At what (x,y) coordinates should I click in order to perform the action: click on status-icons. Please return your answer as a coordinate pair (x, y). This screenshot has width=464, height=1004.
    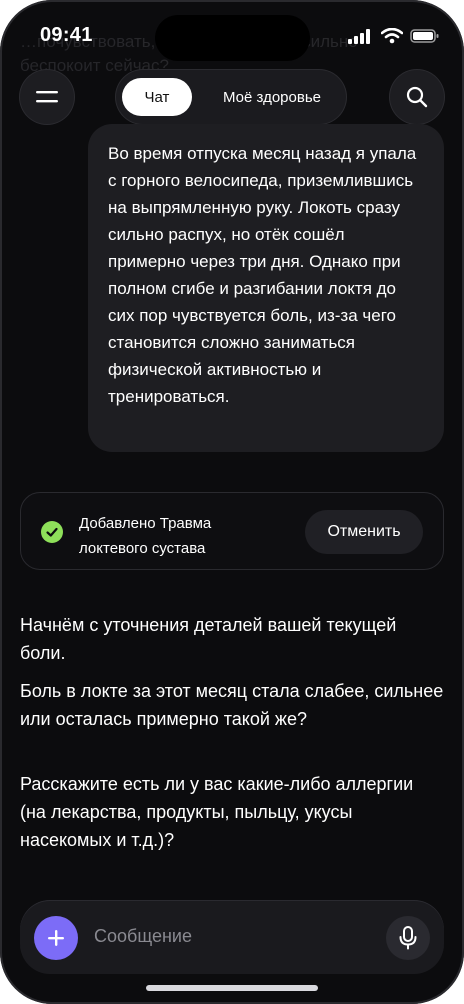
    Looking at the image, I should click on (394, 36).